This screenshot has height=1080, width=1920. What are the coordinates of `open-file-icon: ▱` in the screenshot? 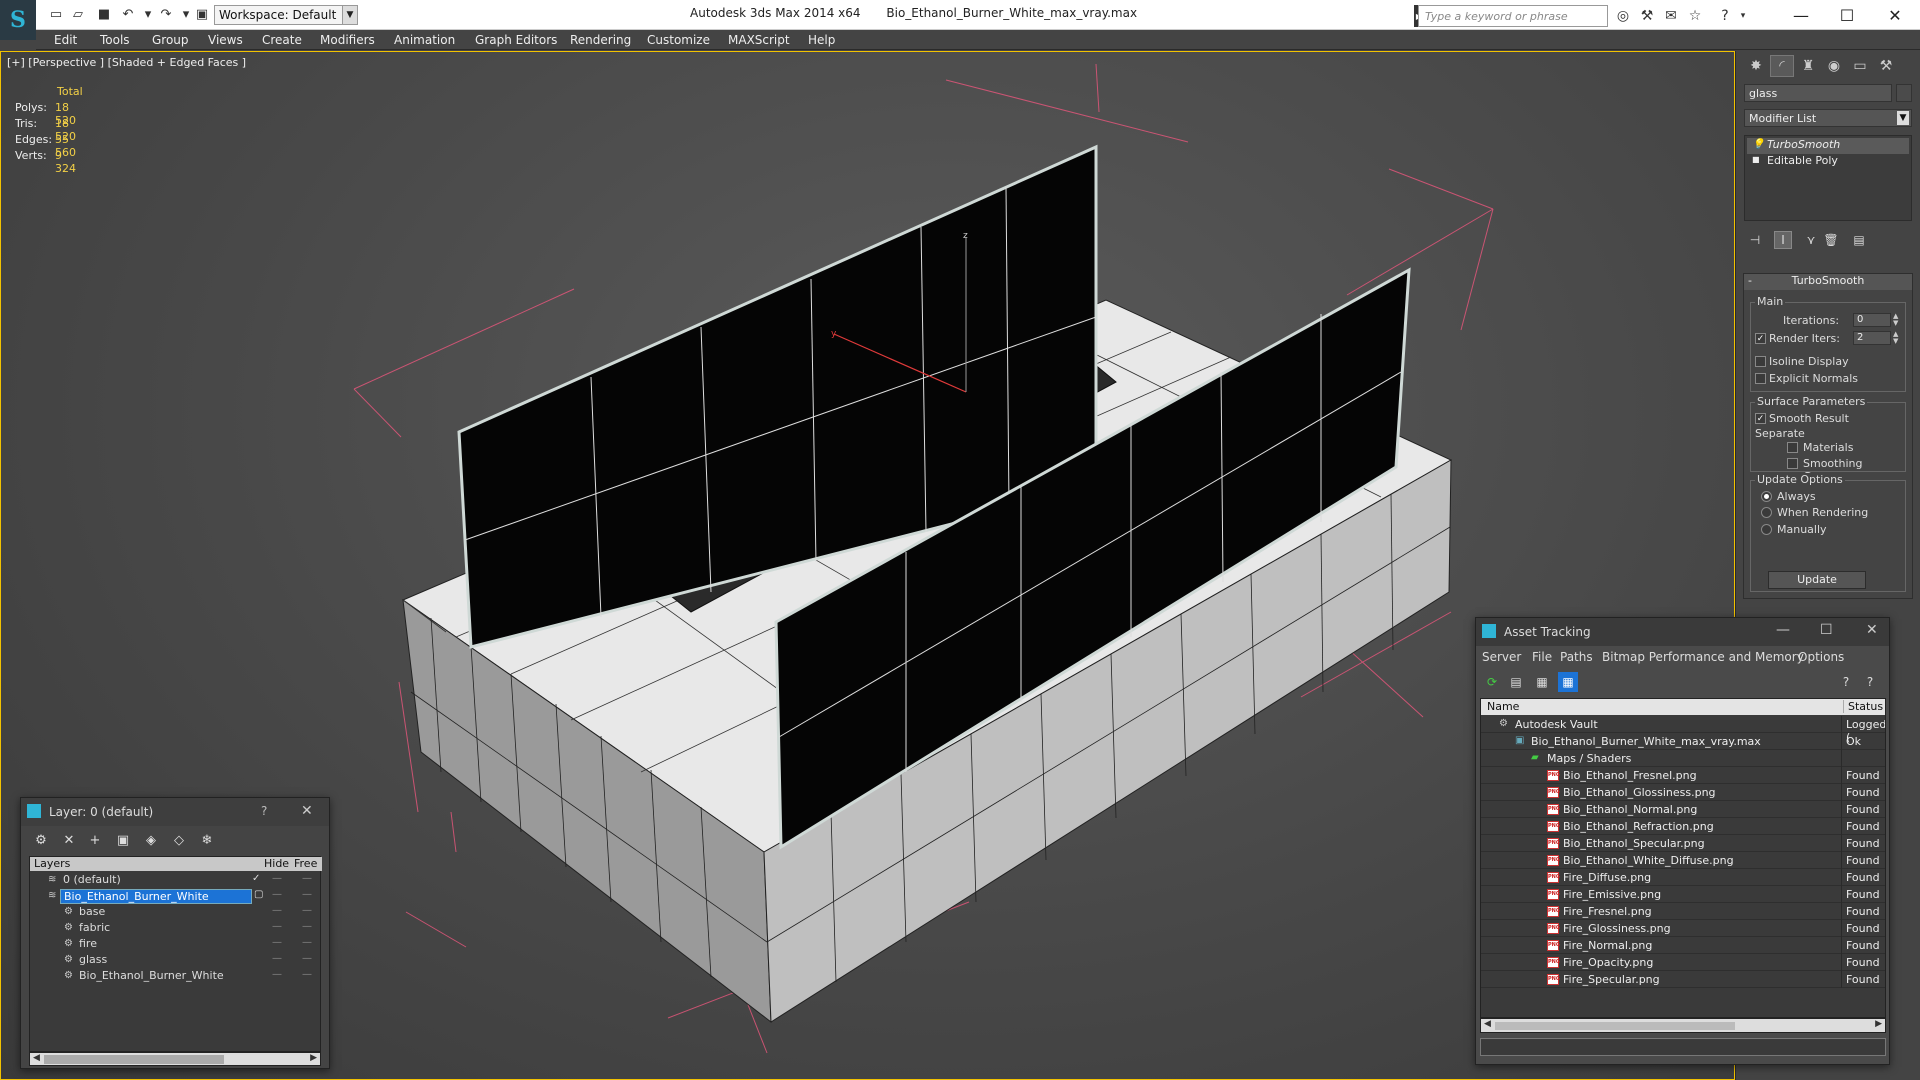 It's located at (78, 14).